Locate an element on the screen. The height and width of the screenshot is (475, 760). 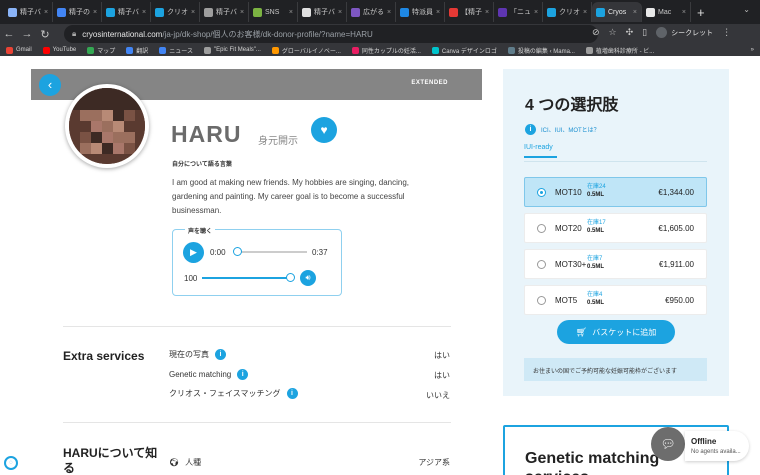
reload-icon: ↻ is located at coordinates (45, 34).